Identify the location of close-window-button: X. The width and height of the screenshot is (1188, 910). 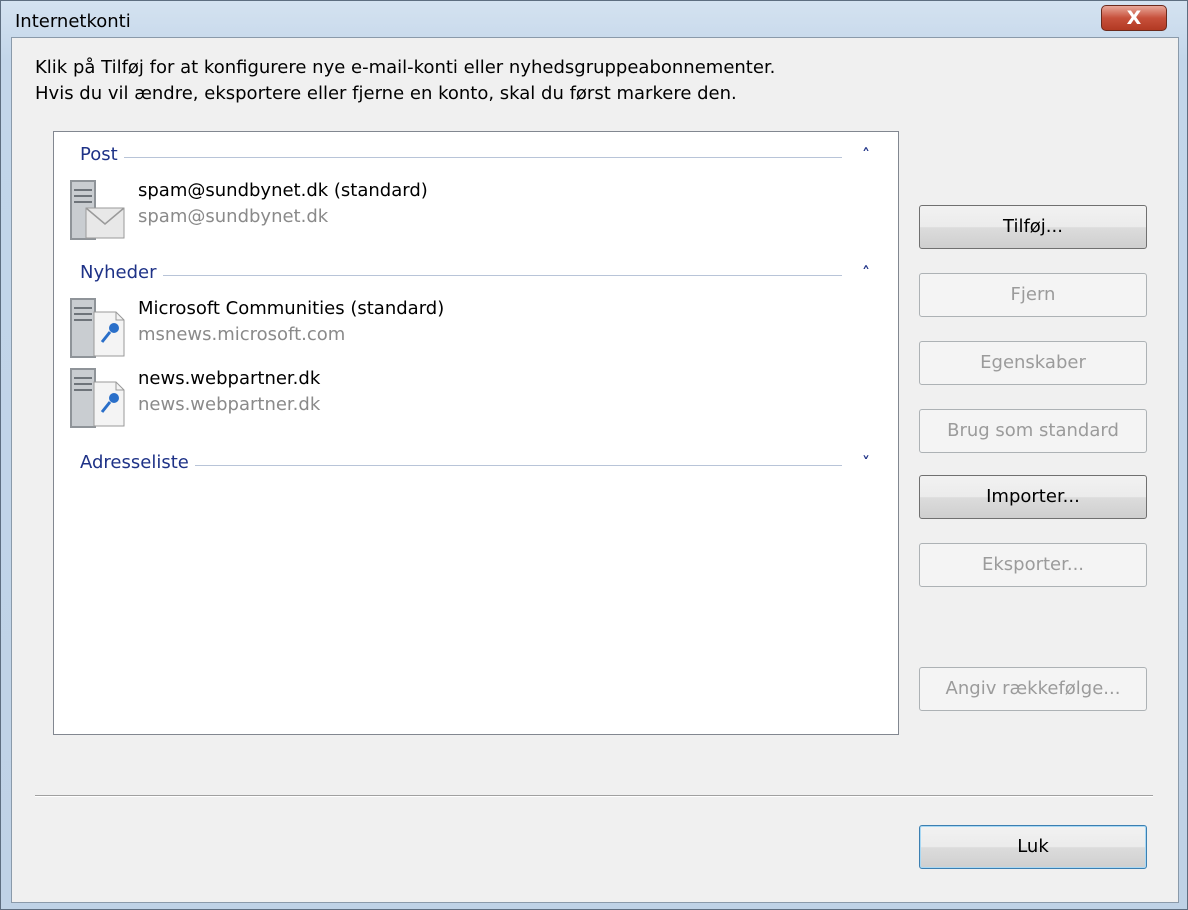
(1134, 18).